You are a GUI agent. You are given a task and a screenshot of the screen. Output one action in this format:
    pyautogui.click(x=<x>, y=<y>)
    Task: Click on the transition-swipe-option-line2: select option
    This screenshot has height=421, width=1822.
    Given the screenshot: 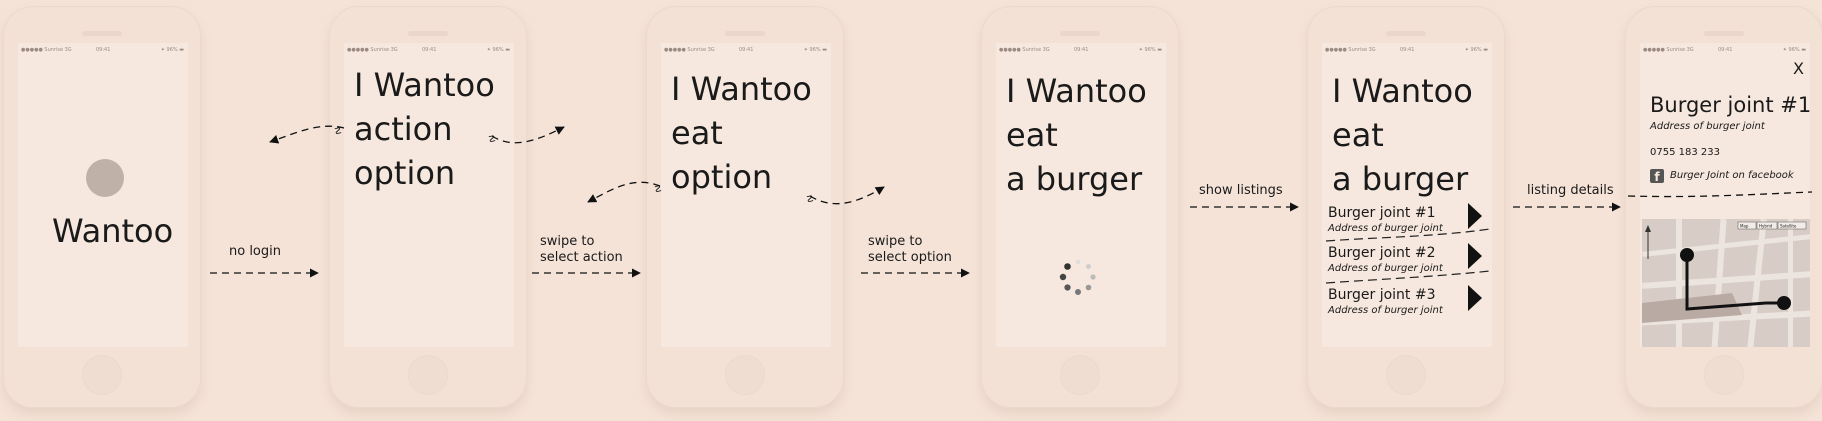 What is the action you would take?
    pyautogui.click(x=910, y=257)
    